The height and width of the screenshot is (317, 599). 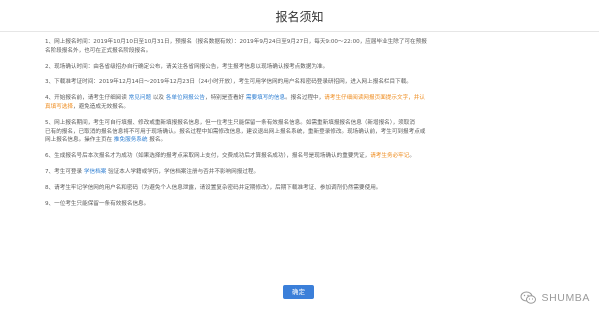 What do you see at coordinates (565, 298) in the screenshot?
I see `watermark-text: SHUMBA` at bounding box center [565, 298].